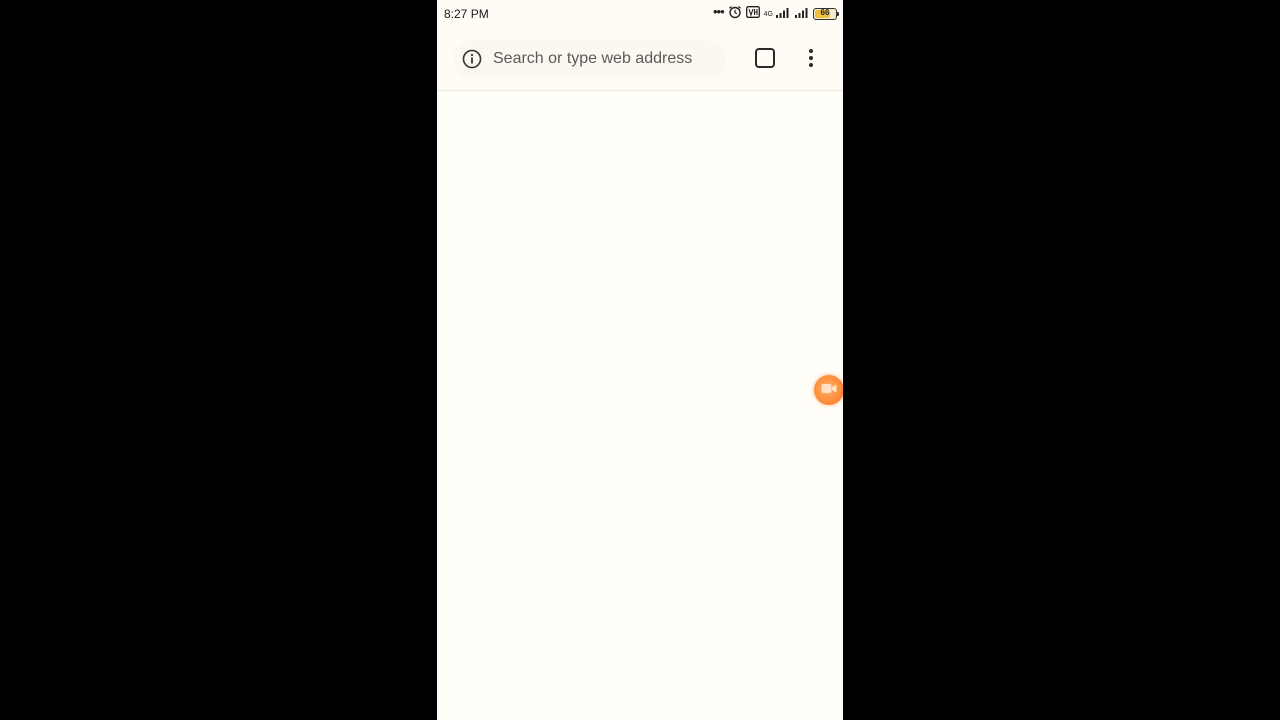 This screenshot has width=1280, height=720. I want to click on status-icons: ••• 4G 66, so click(776, 14).